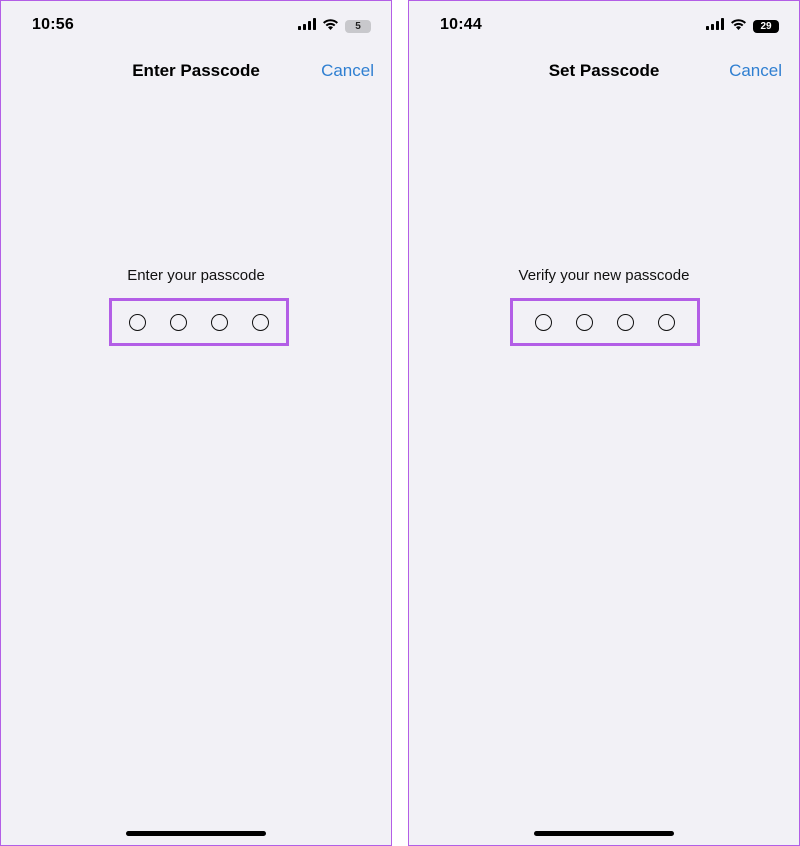  I want to click on status-bar: 10:44 29, so click(604, 26).